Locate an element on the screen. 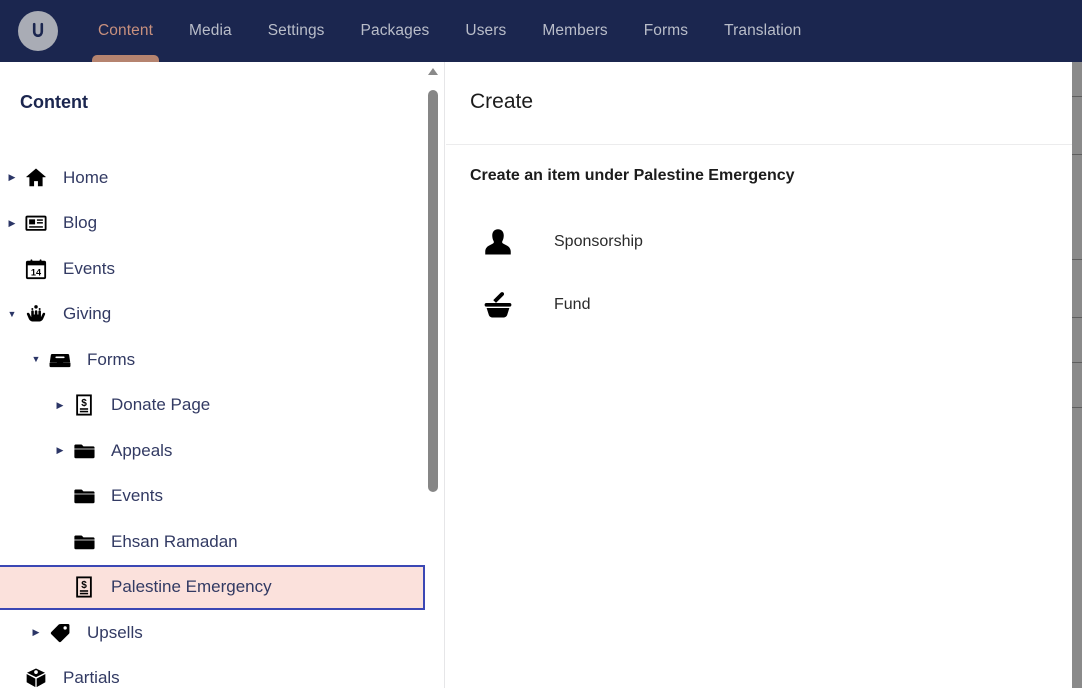 This screenshot has width=1082, height=688. tree-item-upsells: Upsells is located at coordinates (212, 633).